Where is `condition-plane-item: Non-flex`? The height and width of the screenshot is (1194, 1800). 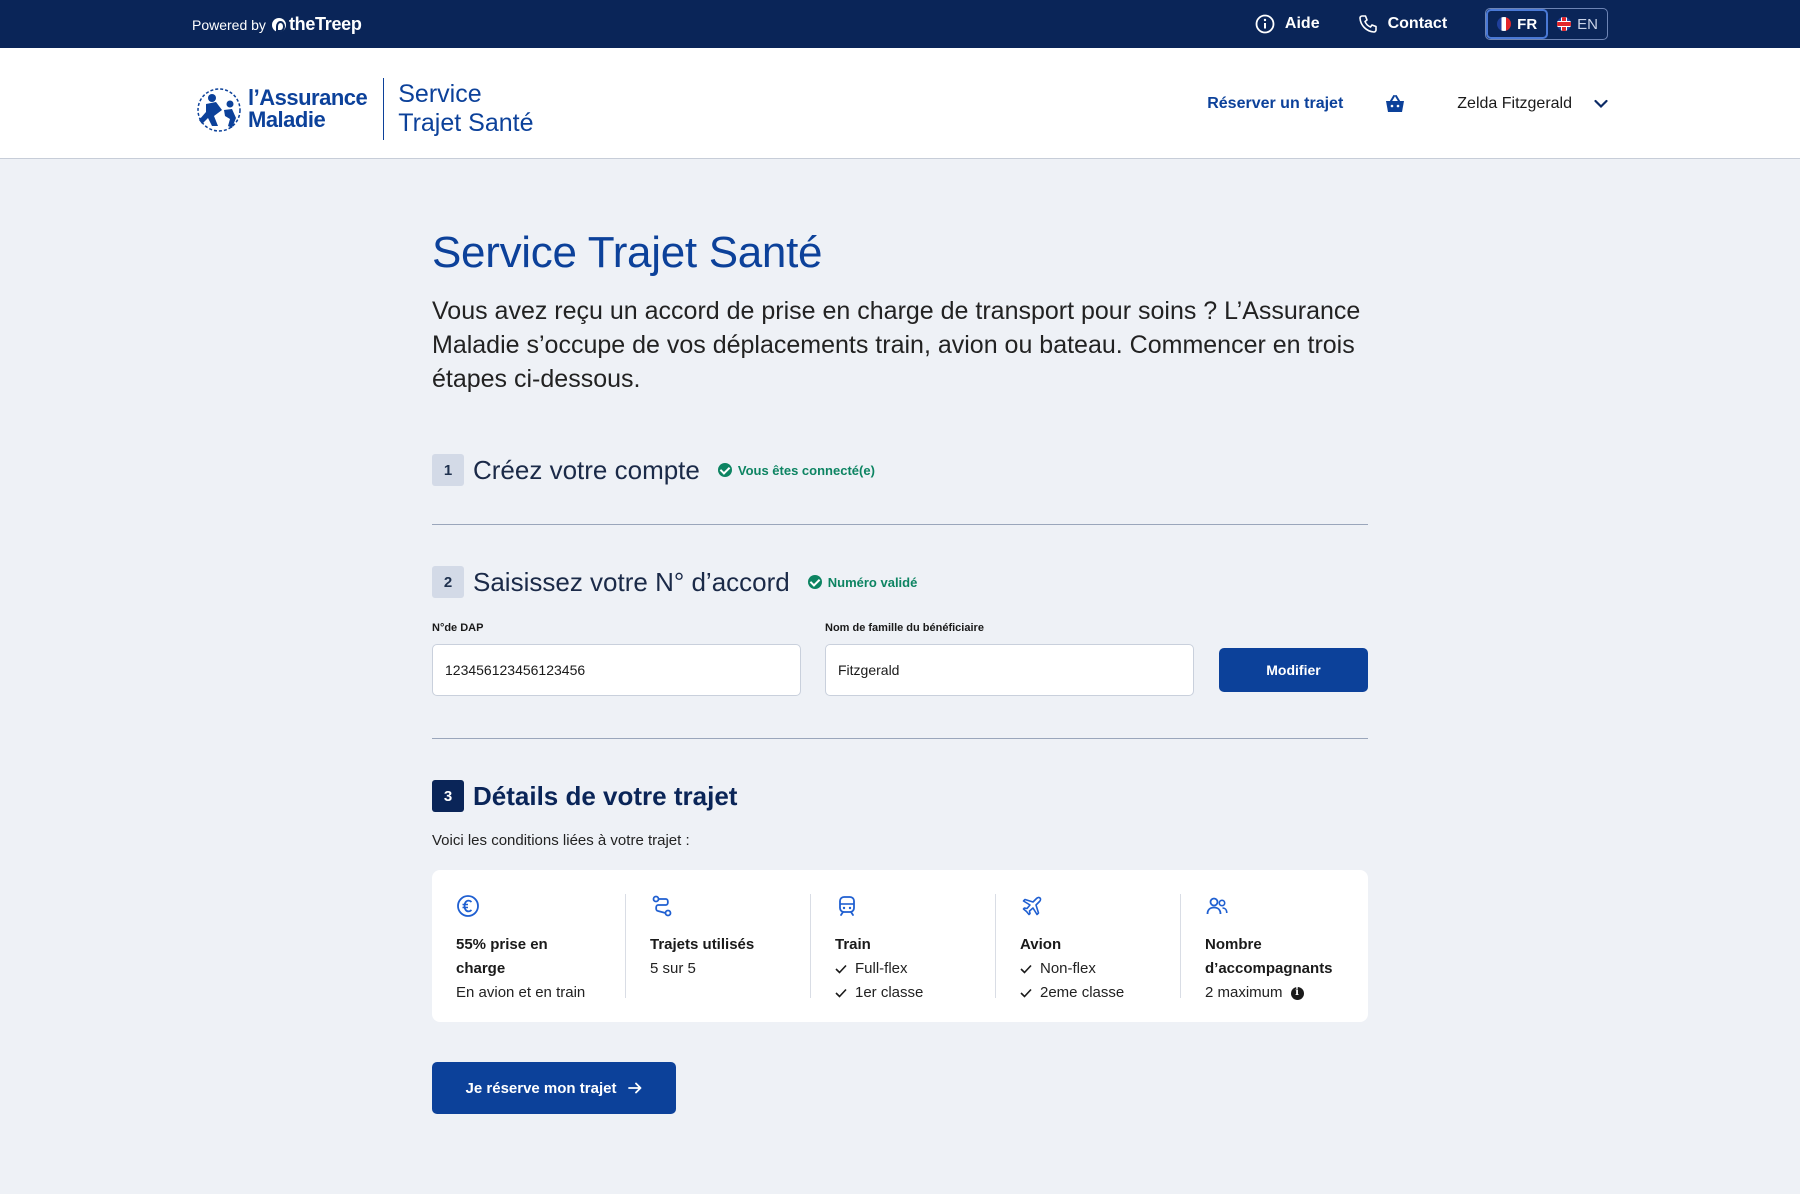
condition-plane-item: Non-flex is located at coordinates (1088, 969).